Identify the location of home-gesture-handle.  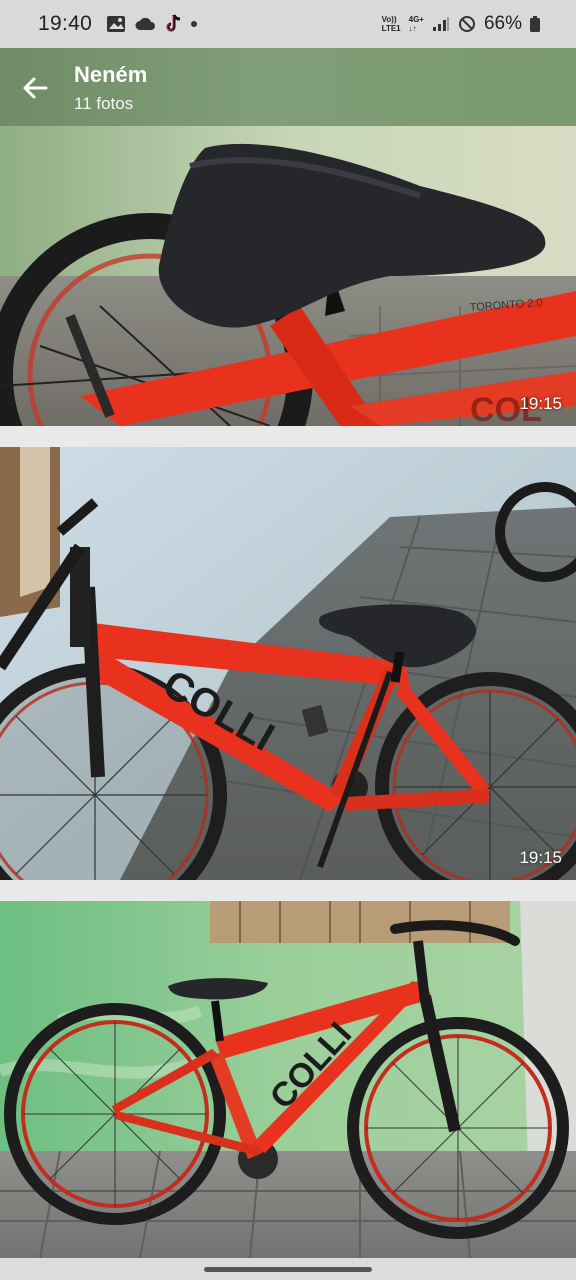
(288, 1269).